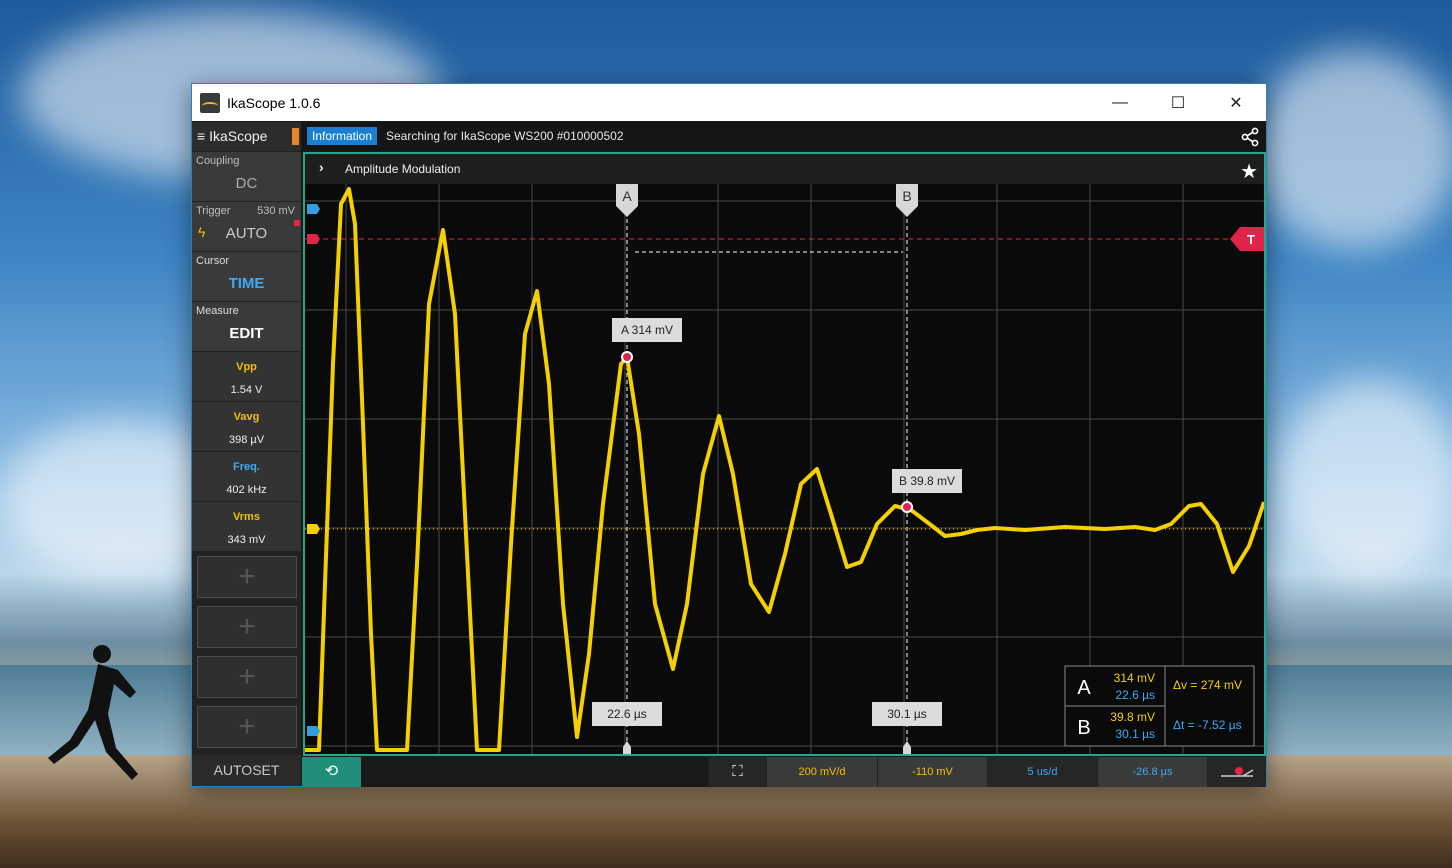 The height and width of the screenshot is (868, 1452). I want to click on fit-view-button: ⛶, so click(737, 772).